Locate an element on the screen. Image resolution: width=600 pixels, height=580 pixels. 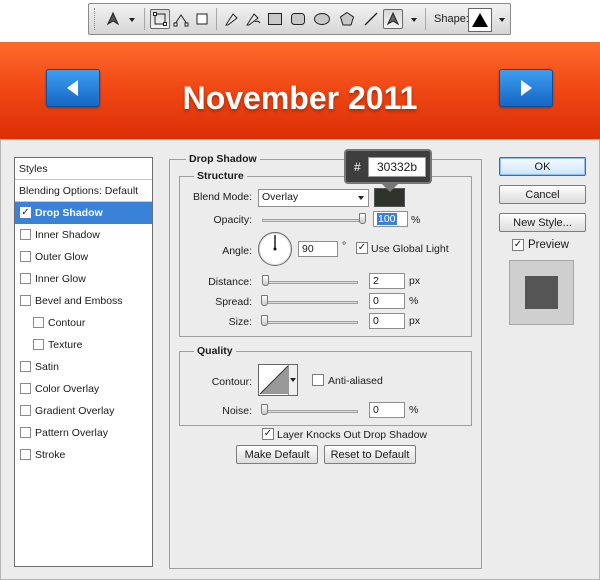
drop-shadow-title: Drop Shadow is located at coordinates (223, 159).